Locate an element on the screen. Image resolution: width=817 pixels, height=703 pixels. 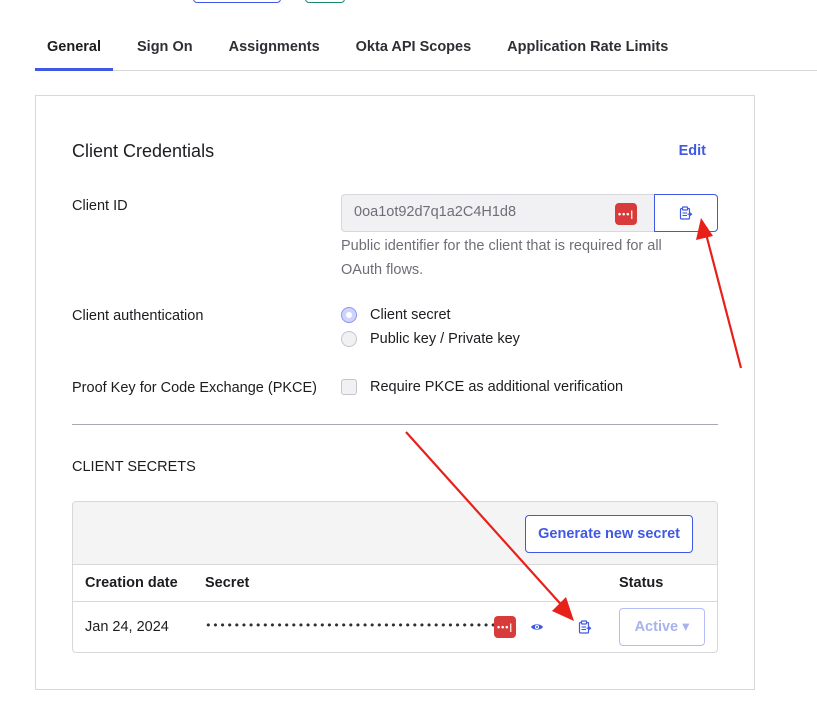
tab-okta-api-scopes: Okta API Scopes is located at coordinates (414, 50).